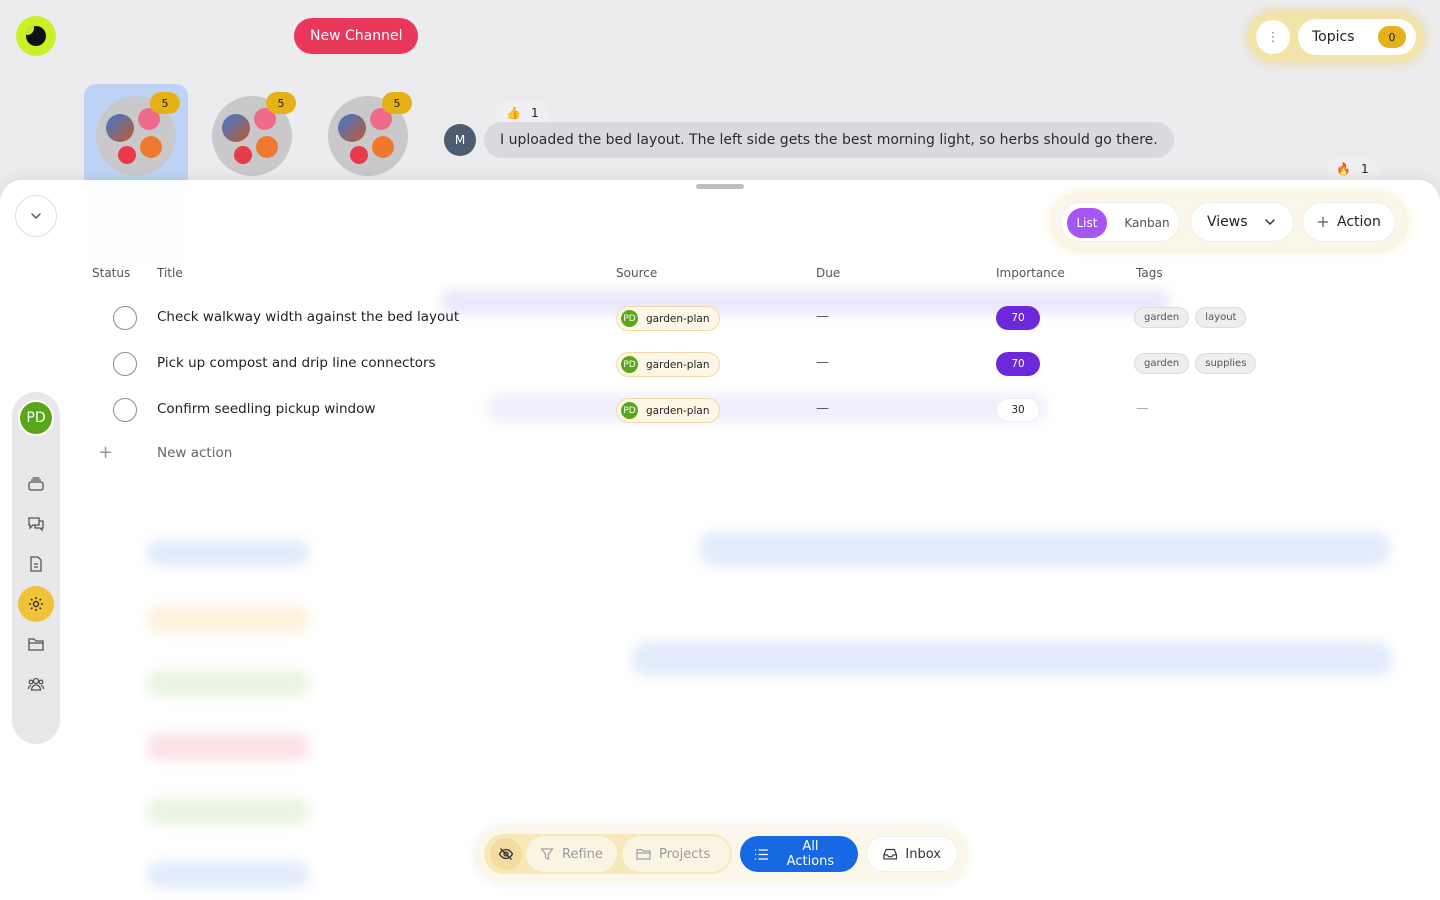  I want to click on tag-chip: layout, so click(1221, 317).